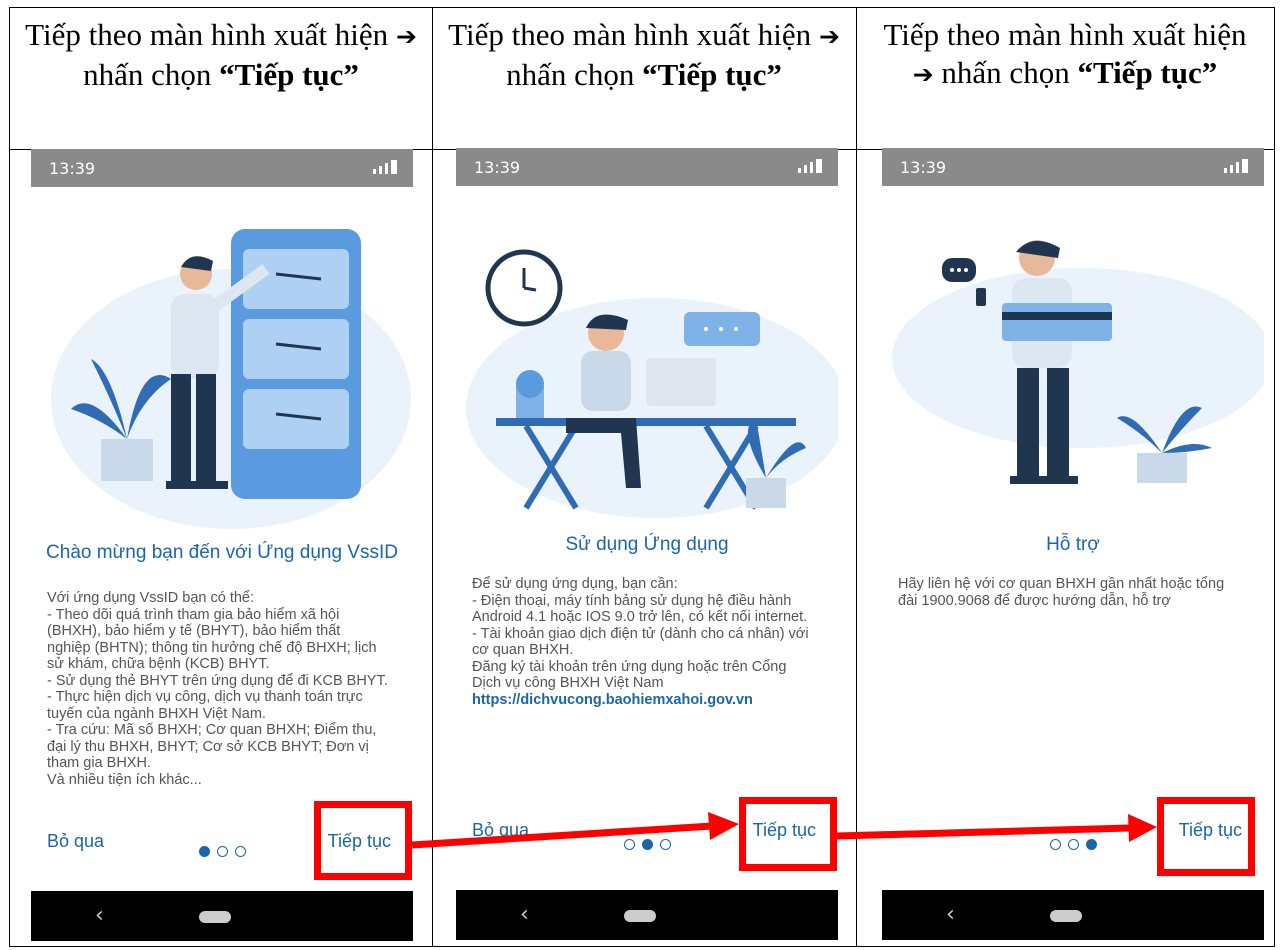 The image size is (1283, 950). I want to click on slide-title: Hỗ trợ, so click(1073, 544).